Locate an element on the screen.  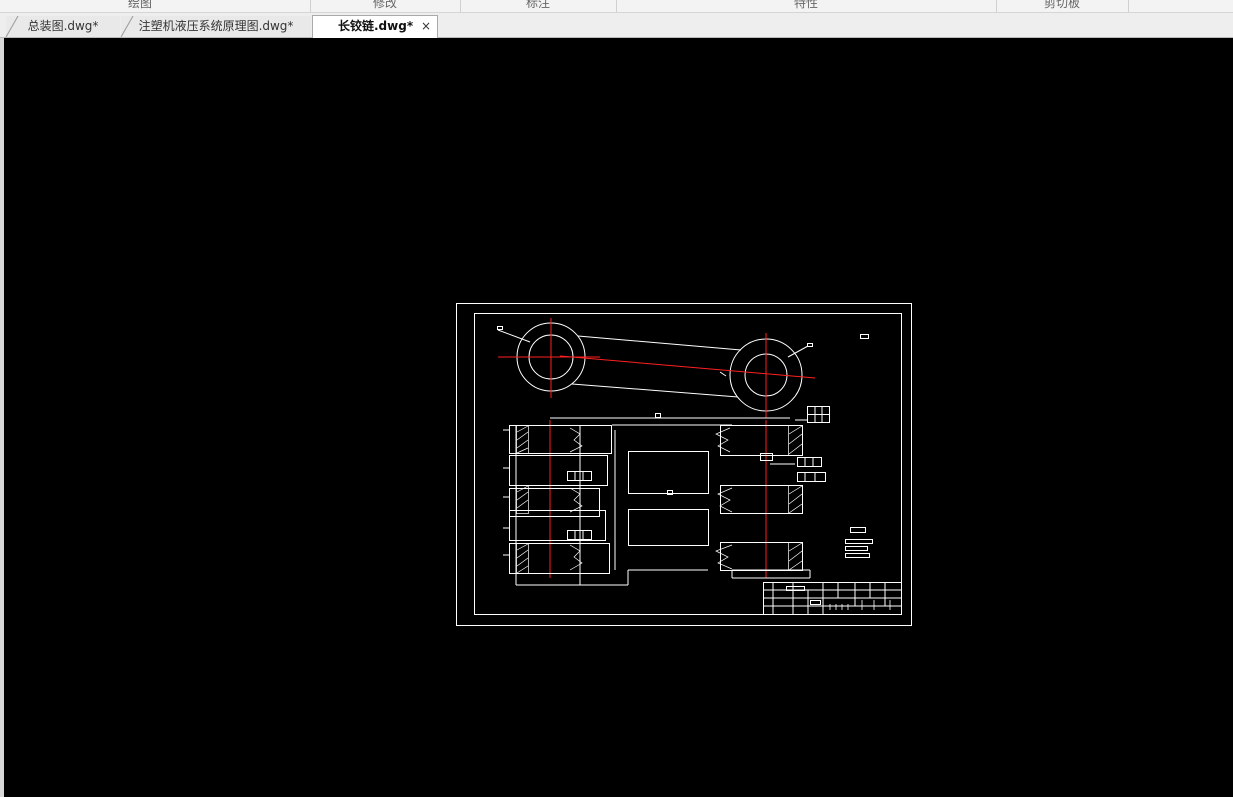
section-view-left is located at coordinates (565, 505).